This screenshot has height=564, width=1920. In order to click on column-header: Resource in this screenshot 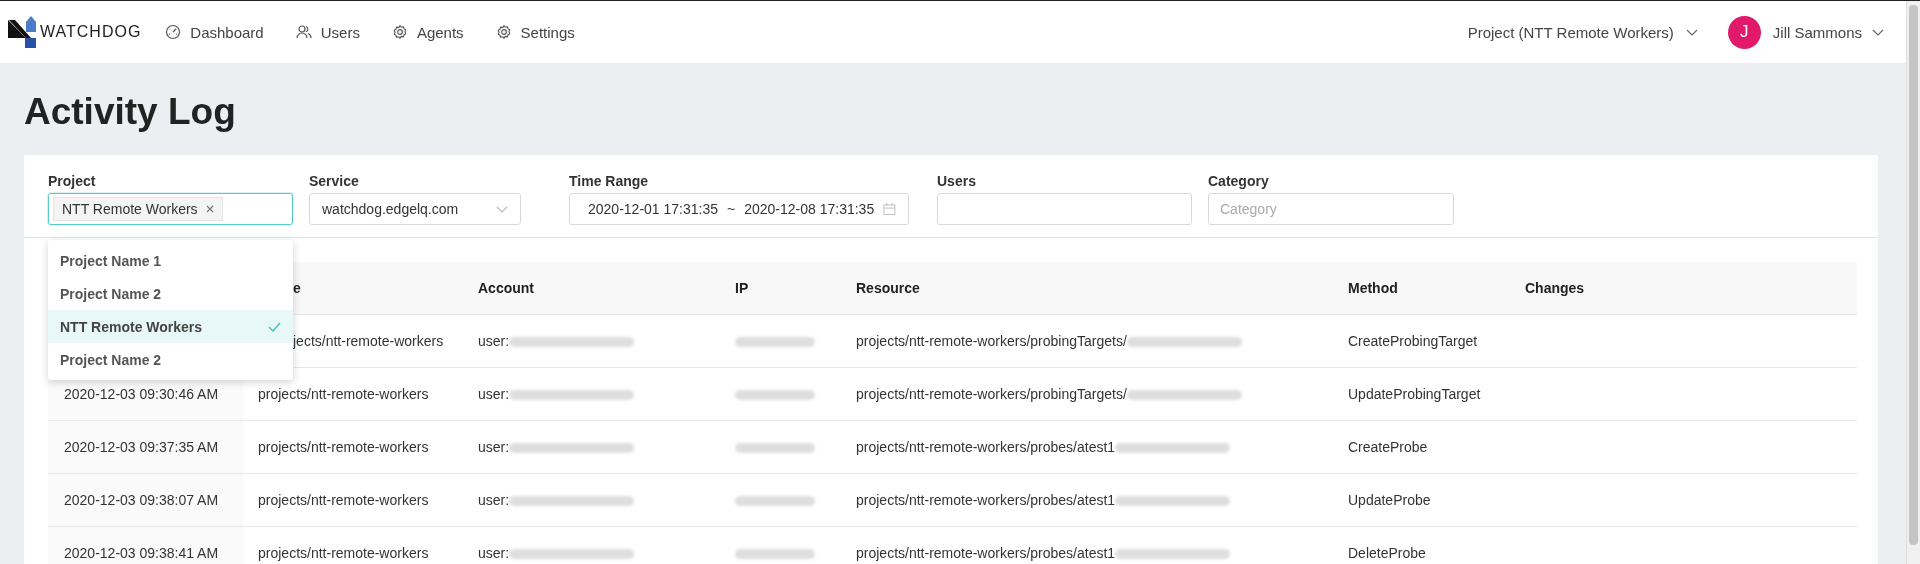, I will do `click(888, 288)`.